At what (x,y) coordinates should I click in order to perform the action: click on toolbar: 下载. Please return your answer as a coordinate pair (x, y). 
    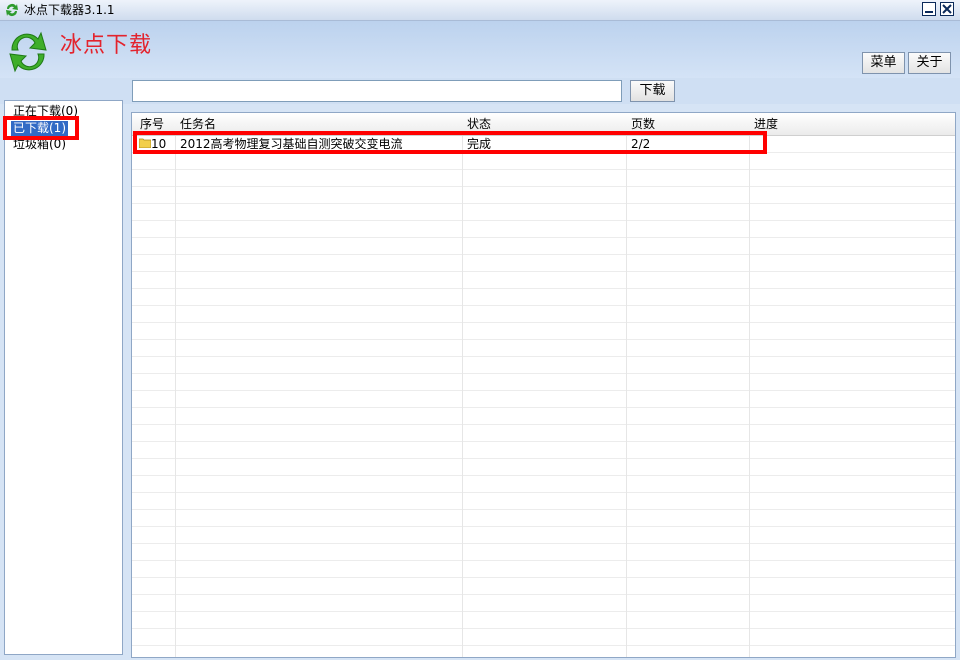
    Looking at the image, I should click on (480, 91).